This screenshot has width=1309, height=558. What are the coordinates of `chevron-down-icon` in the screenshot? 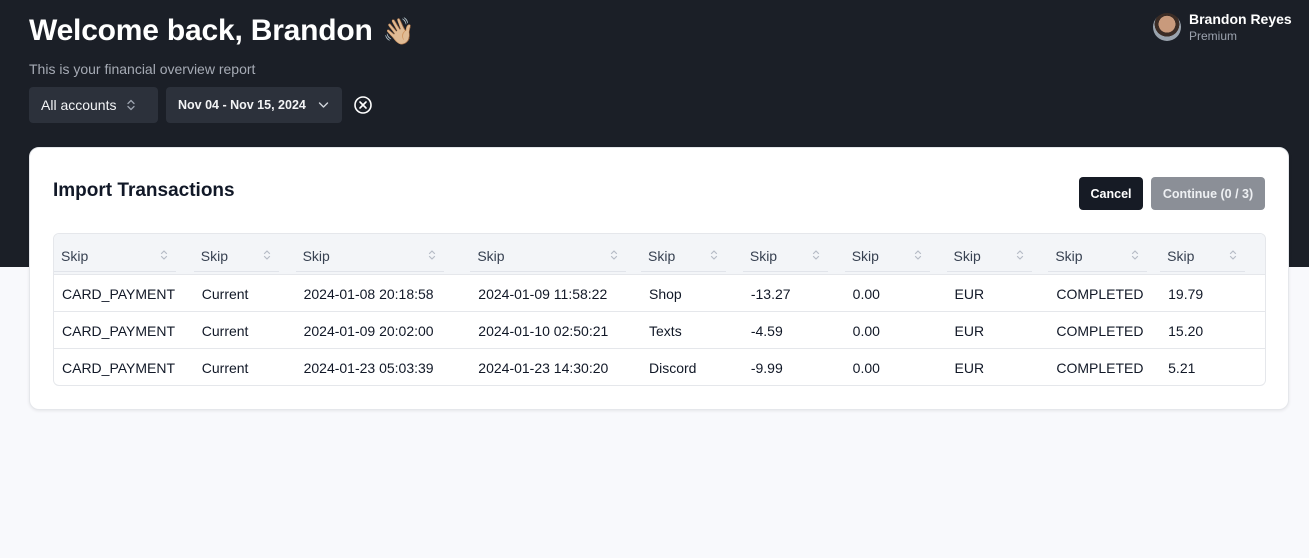 It's located at (323, 105).